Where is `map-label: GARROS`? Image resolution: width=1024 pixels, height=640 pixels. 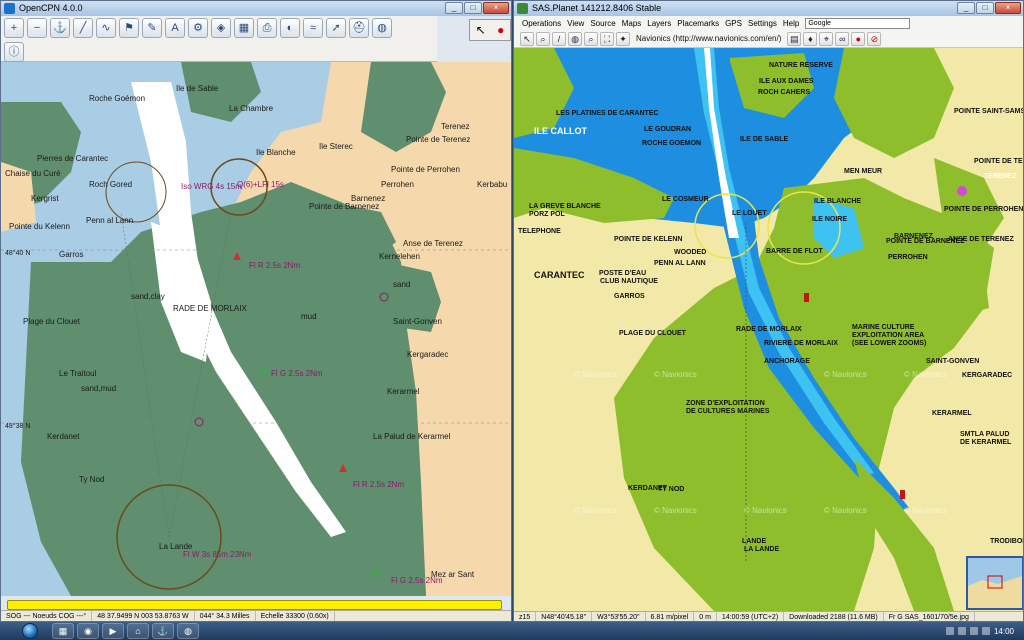
map-label: GARROS is located at coordinates (629, 296).